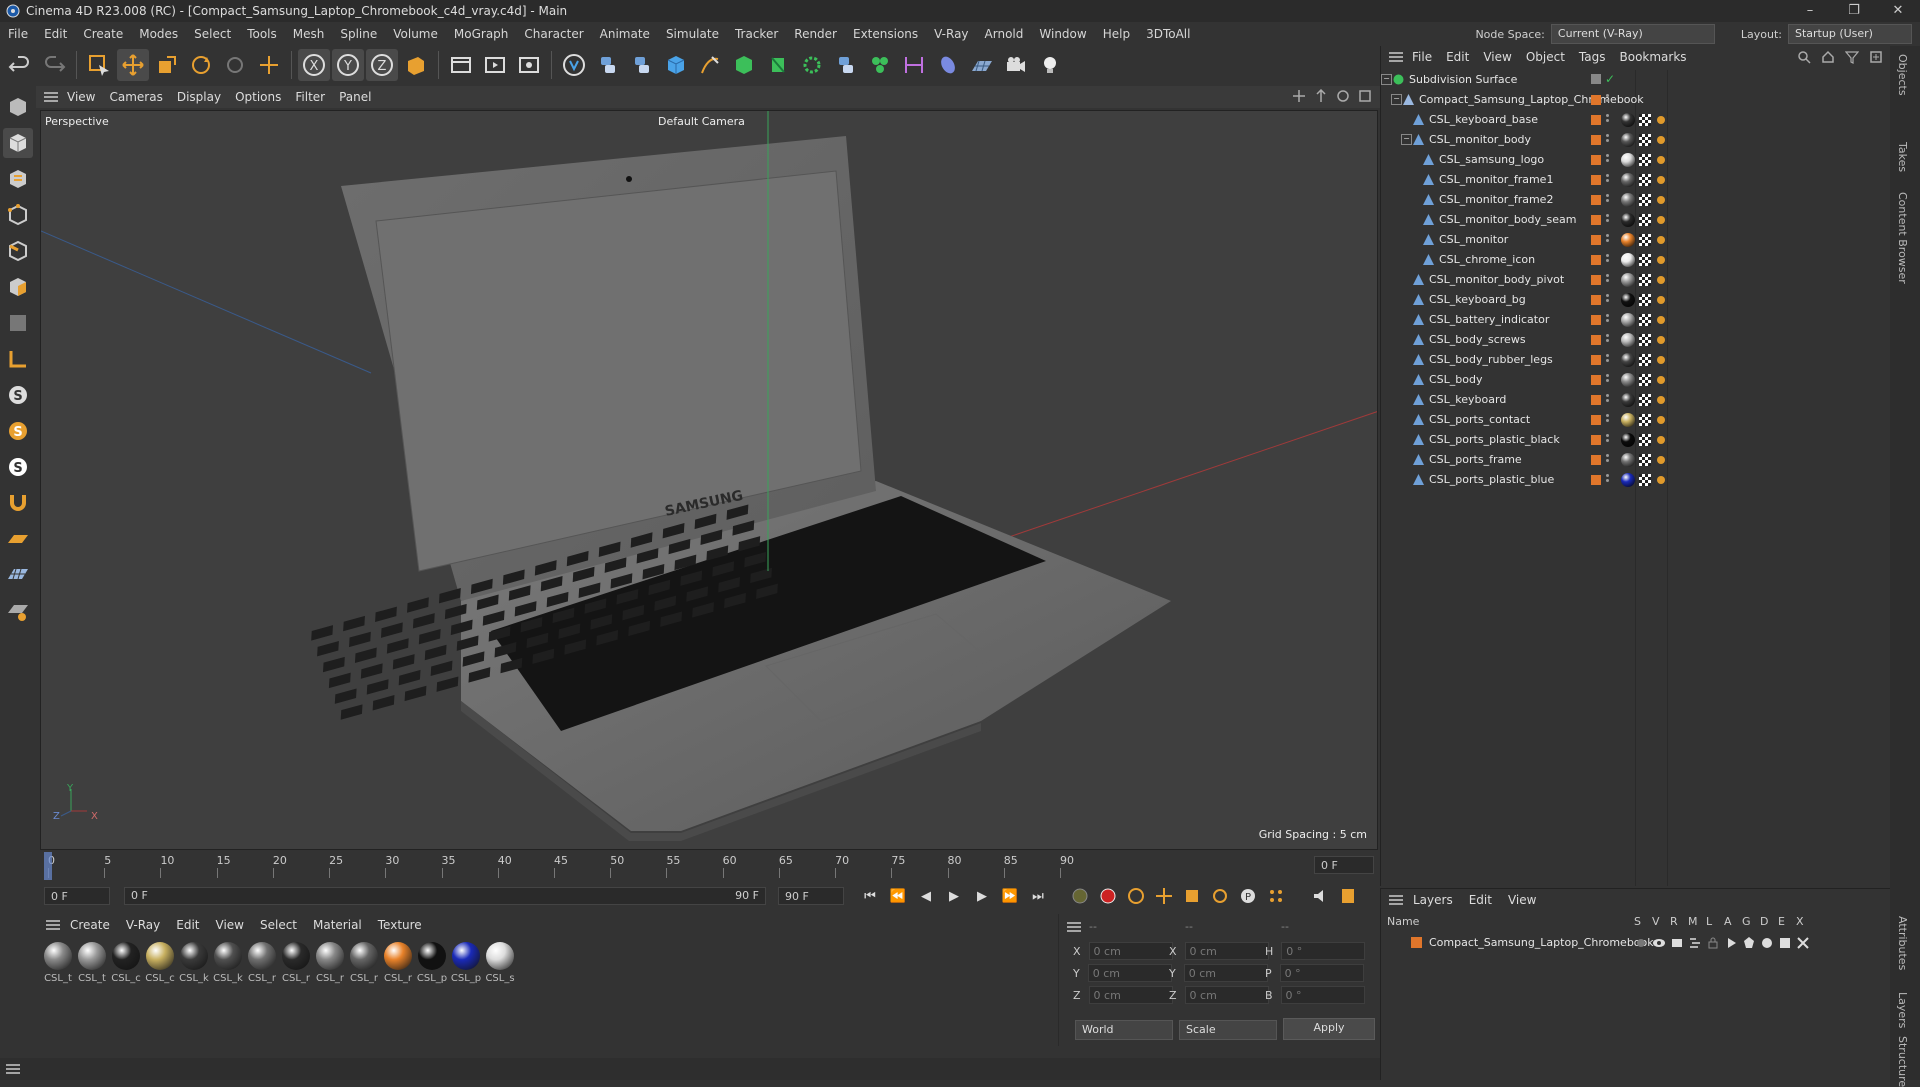  What do you see at coordinates (1636, 460) in the screenshot?
I see `object-row: CSL_ports_frame` at bounding box center [1636, 460].